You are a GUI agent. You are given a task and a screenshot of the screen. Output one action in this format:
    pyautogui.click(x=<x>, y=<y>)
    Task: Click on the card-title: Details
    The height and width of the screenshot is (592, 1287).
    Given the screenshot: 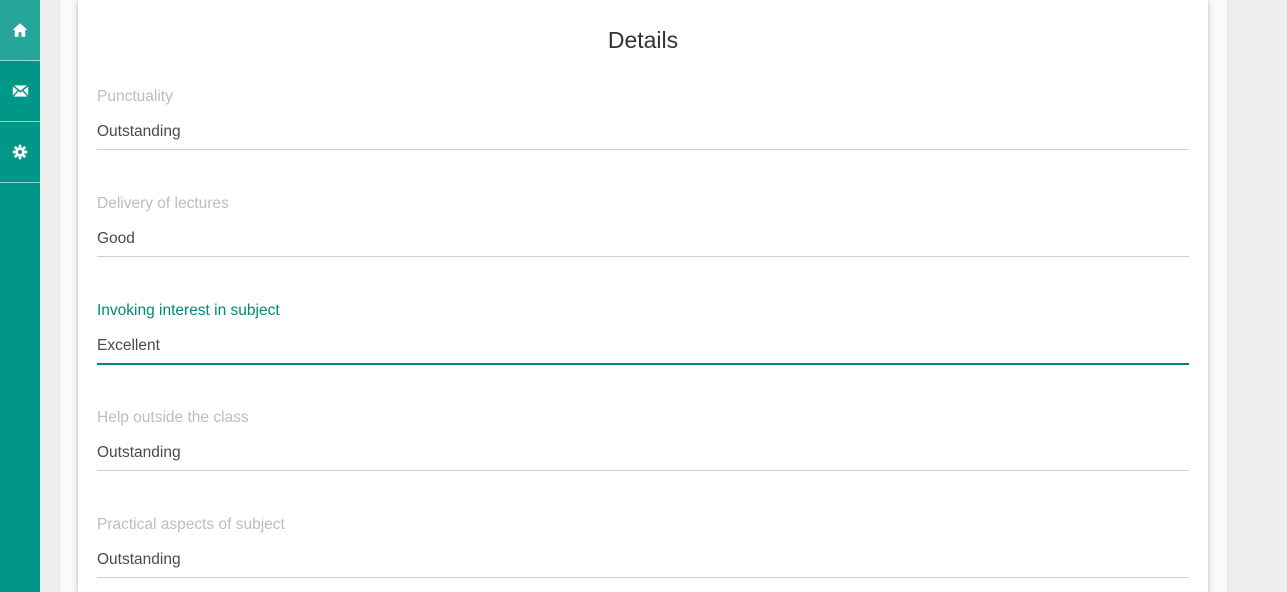 What is the action you would take?
    pyautogui.click(x=643, y=40)
    